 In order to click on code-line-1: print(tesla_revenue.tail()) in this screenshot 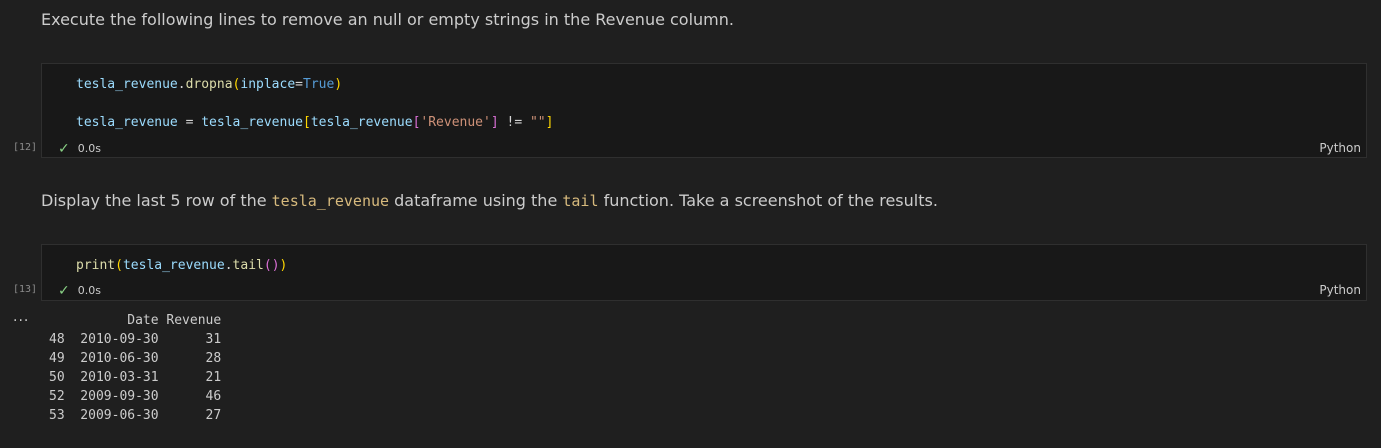, I will do `click(181, 265)`.